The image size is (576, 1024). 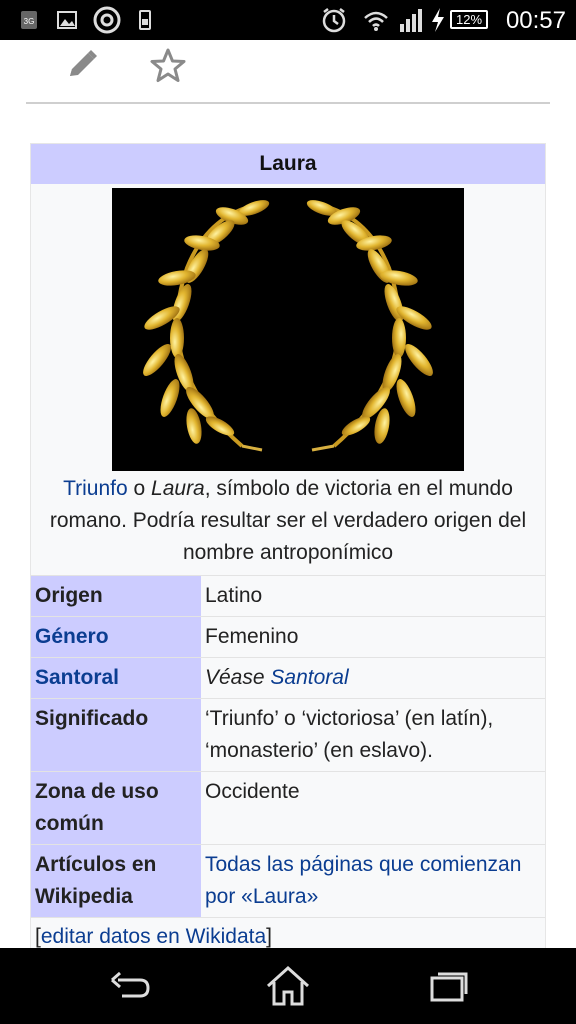 What do you see at coordinates (411, 20) in the screenshot?
I see `signal-icon` at bounding box center [411, 20].